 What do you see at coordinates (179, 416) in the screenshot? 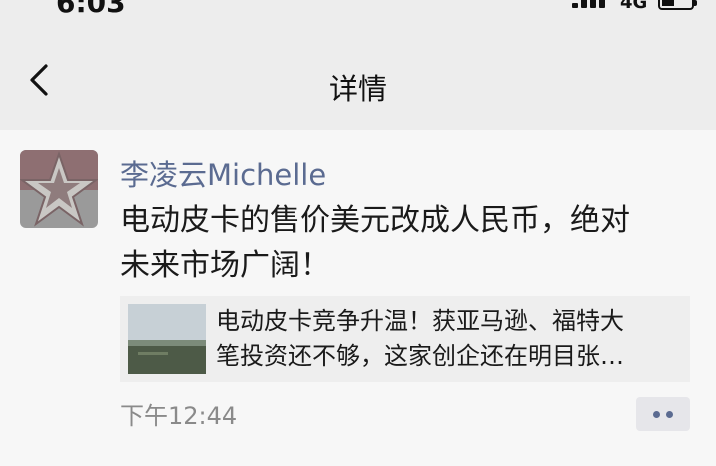
I see `post-time: 下午12:44` at bounding box center [179, 416].